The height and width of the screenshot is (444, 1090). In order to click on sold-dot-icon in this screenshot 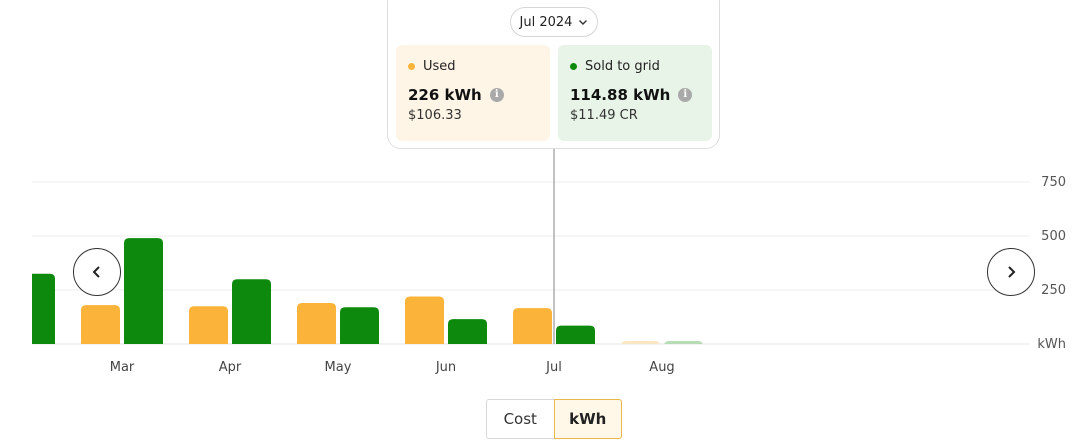, I will do `click(573, 66)`.